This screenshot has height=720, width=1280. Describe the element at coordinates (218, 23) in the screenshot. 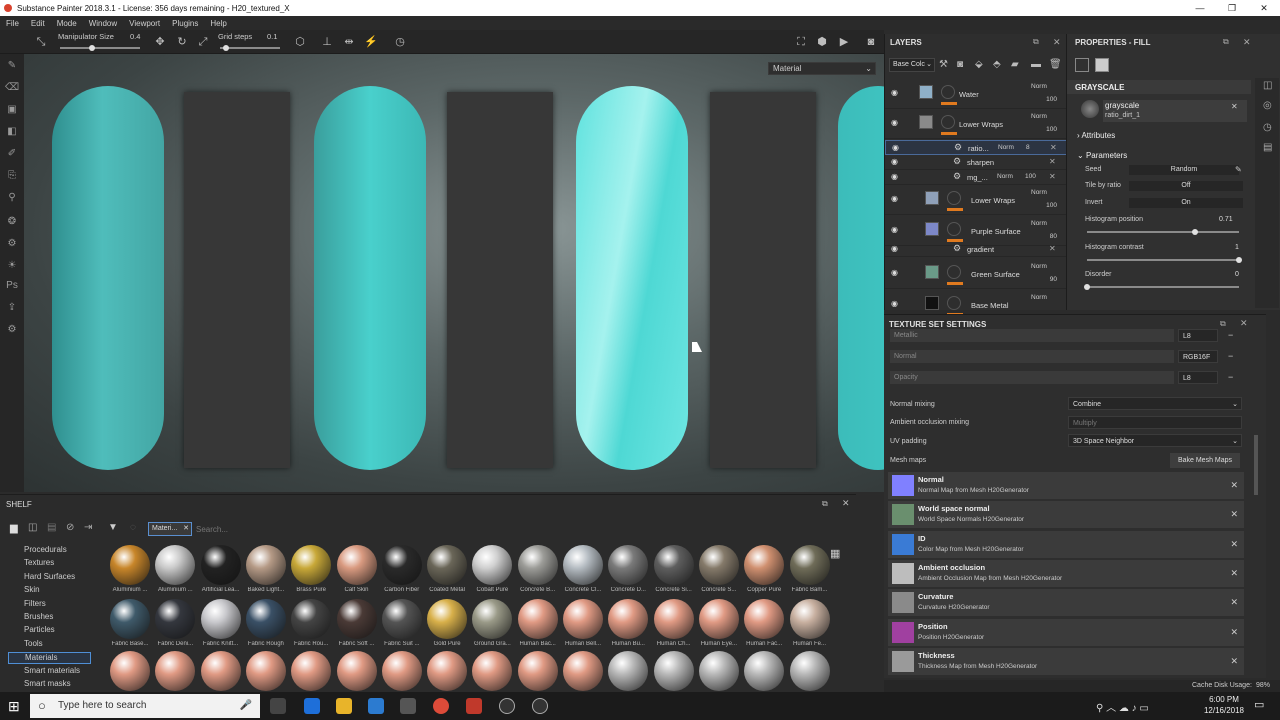

I see `menu-help: Help` at that location.